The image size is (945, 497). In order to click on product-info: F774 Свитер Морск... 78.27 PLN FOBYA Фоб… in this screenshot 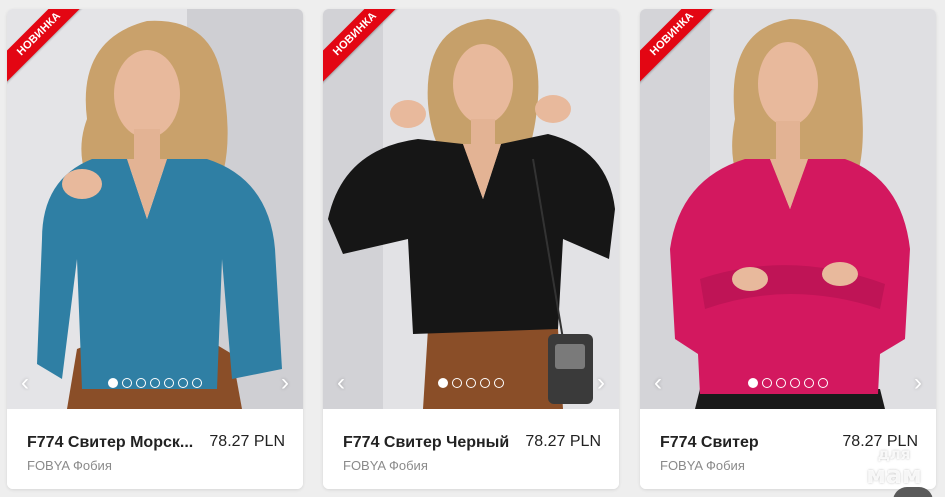, I will do `click(155, 449)`.